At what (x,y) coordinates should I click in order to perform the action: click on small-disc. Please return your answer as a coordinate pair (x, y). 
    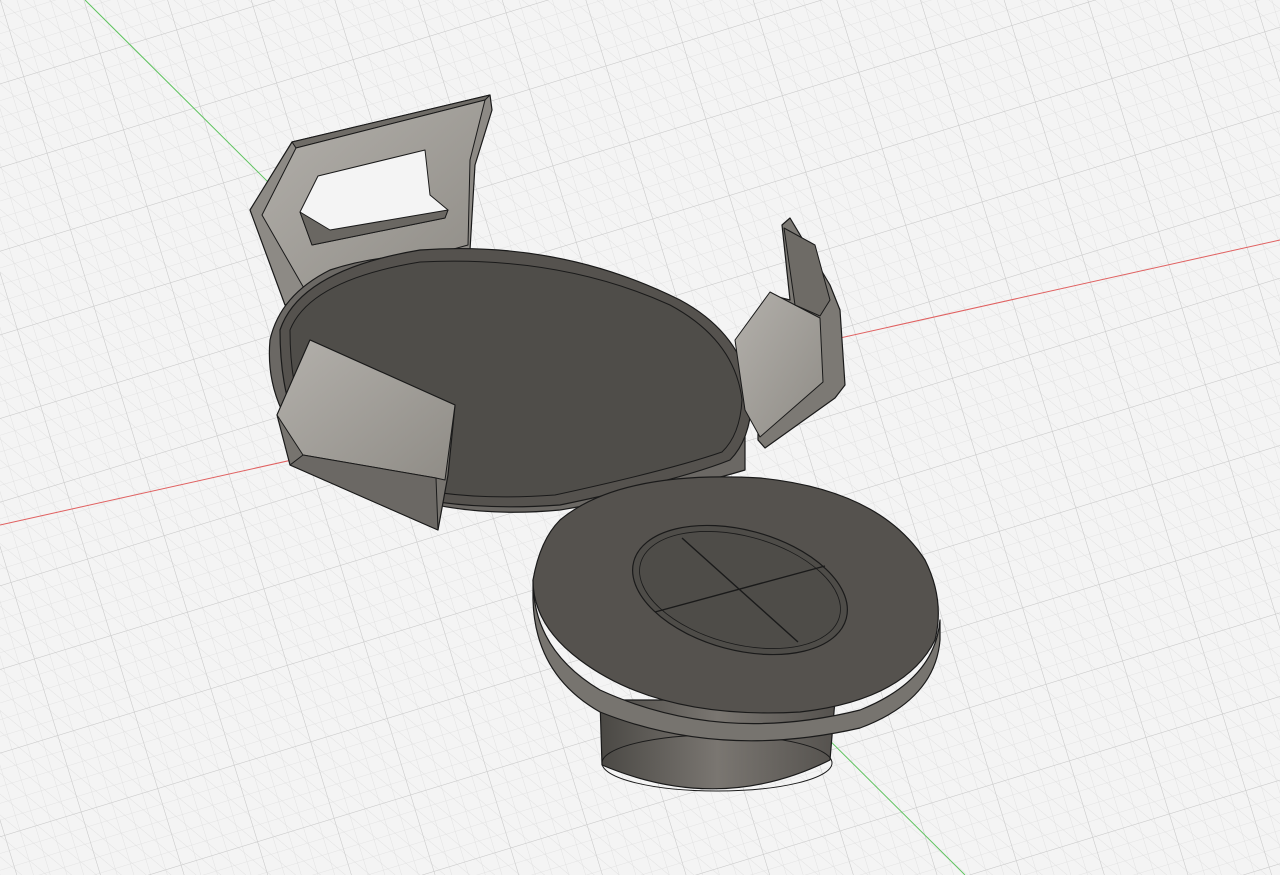
    Looking at the image, I should click on (736, 609).